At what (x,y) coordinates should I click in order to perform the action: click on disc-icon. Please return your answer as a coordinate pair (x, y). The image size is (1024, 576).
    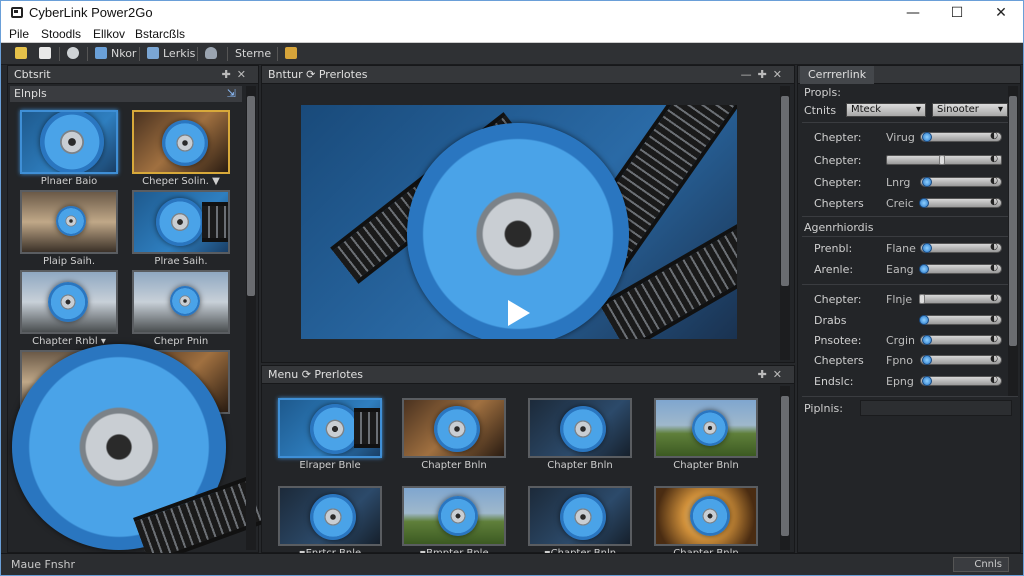
    Looking at the image, I should click on (73, 53).